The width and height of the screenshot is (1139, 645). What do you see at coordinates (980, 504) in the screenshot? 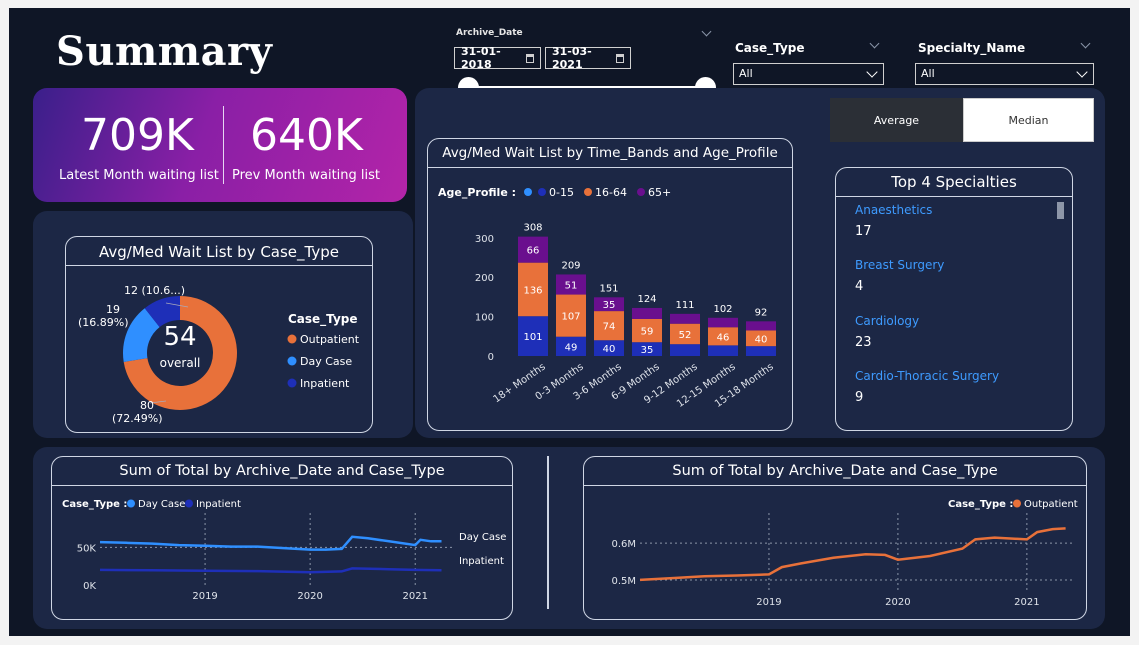
I see `line-right-legend-title: Case_Type :` at bounding box center [980, 504].